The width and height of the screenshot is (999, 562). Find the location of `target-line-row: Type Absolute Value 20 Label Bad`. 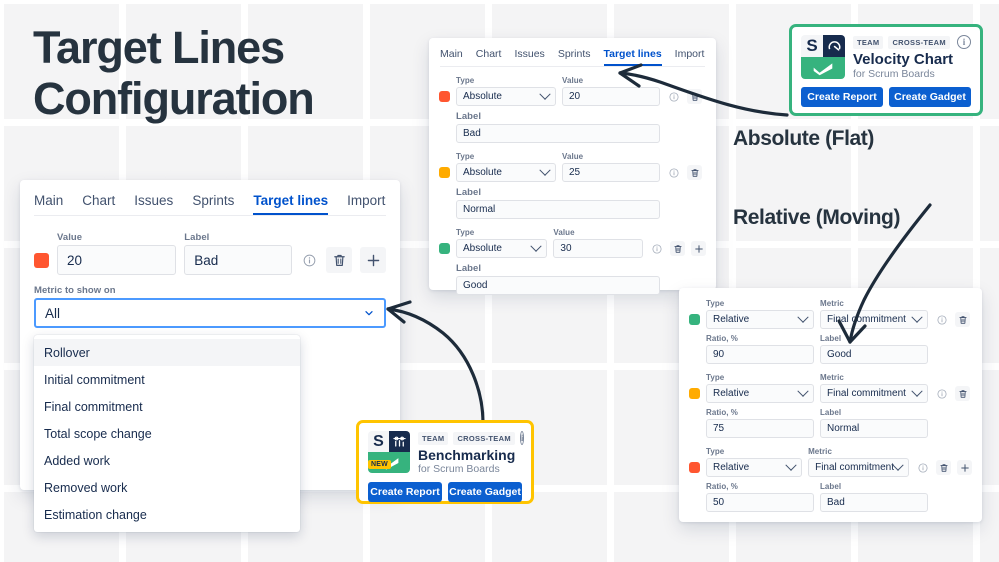

target-line-row: Type Absolute Value 20 Label Bad is located at coordinates (572, 109).